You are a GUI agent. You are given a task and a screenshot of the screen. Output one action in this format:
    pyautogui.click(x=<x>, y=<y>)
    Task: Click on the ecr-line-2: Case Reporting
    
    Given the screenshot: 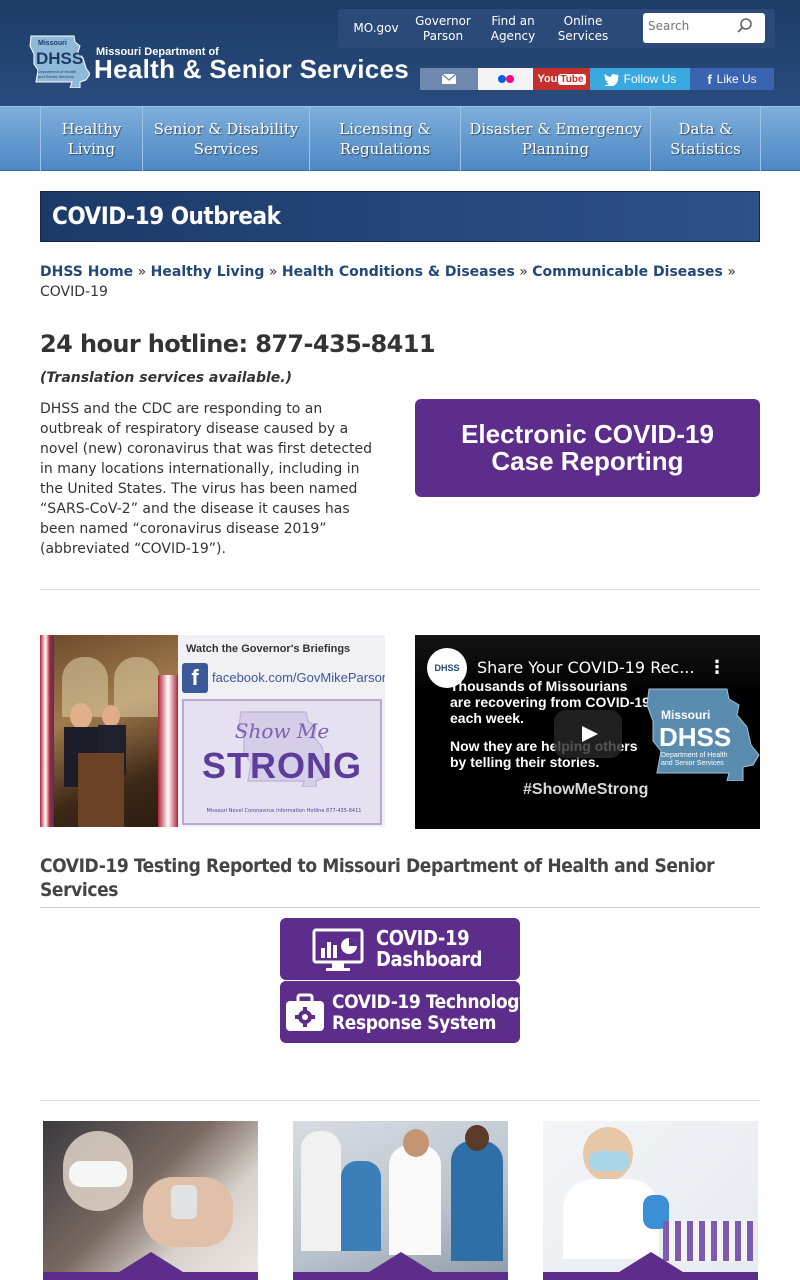 What is the action you would take?
    pyautogui.click(x=587, y=461)
    